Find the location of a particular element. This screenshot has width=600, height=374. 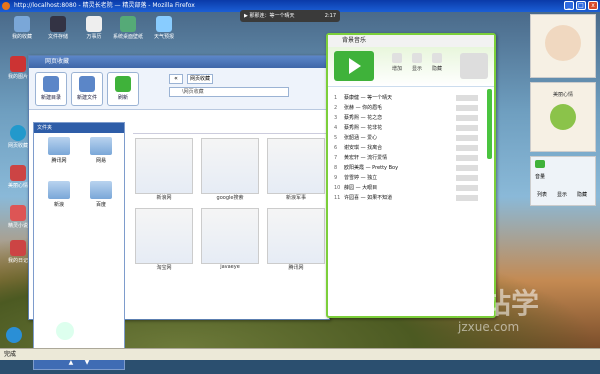

song-item: 5 张韶涵 — 爱心 is located at coordinates (413, 138).